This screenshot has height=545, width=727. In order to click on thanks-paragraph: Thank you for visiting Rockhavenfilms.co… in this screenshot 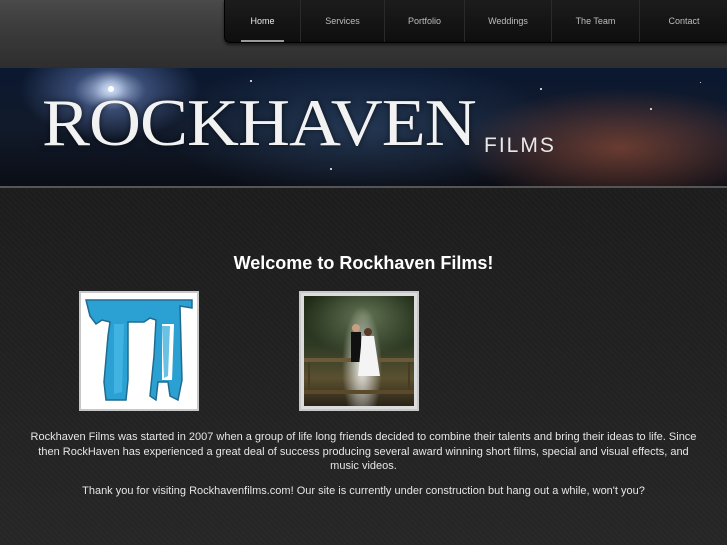, I will do `click(363, 491)`.